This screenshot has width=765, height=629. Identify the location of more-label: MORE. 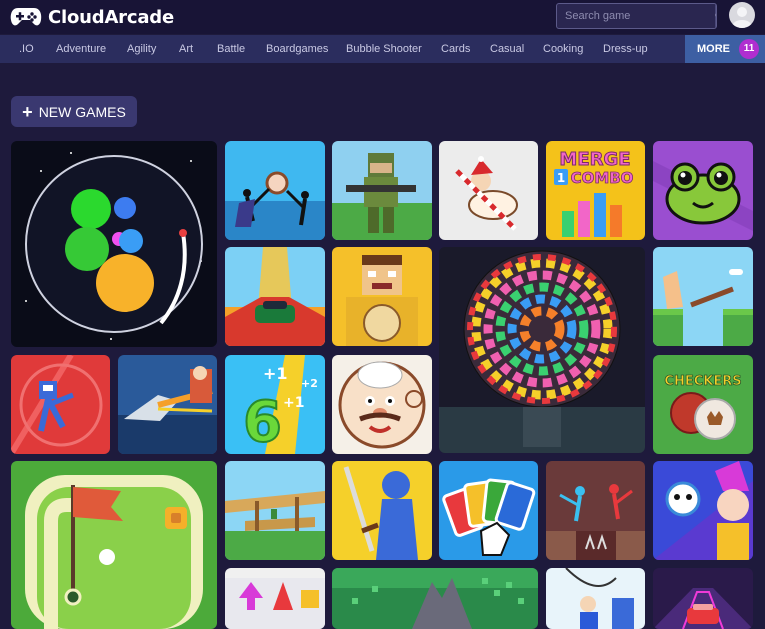
(713, 49).